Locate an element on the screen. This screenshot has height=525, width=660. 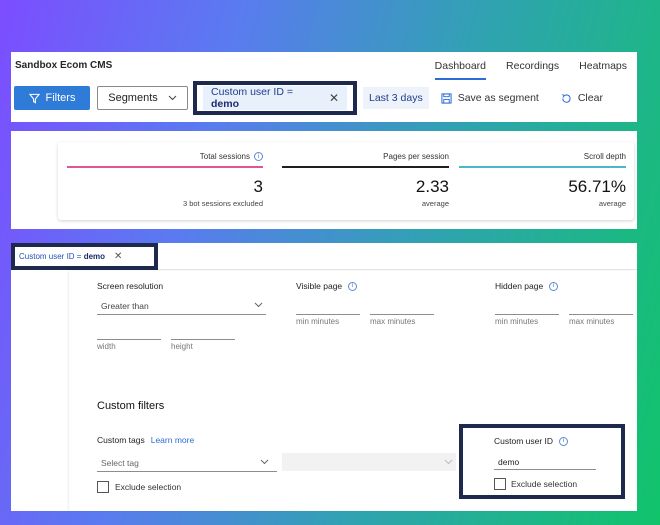
visible-page-label: Visible page i is located at coordinates (327, 286).